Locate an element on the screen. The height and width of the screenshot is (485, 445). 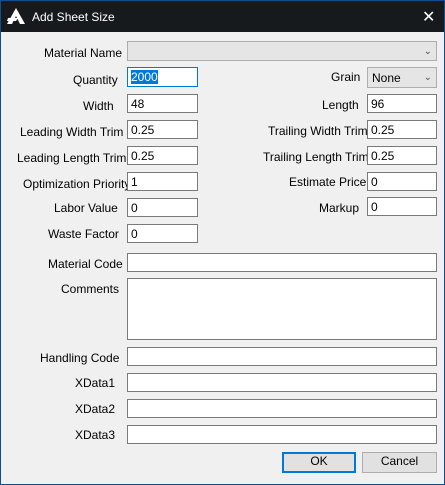
leading-width-trim-input is located at coordinates (162, 129).